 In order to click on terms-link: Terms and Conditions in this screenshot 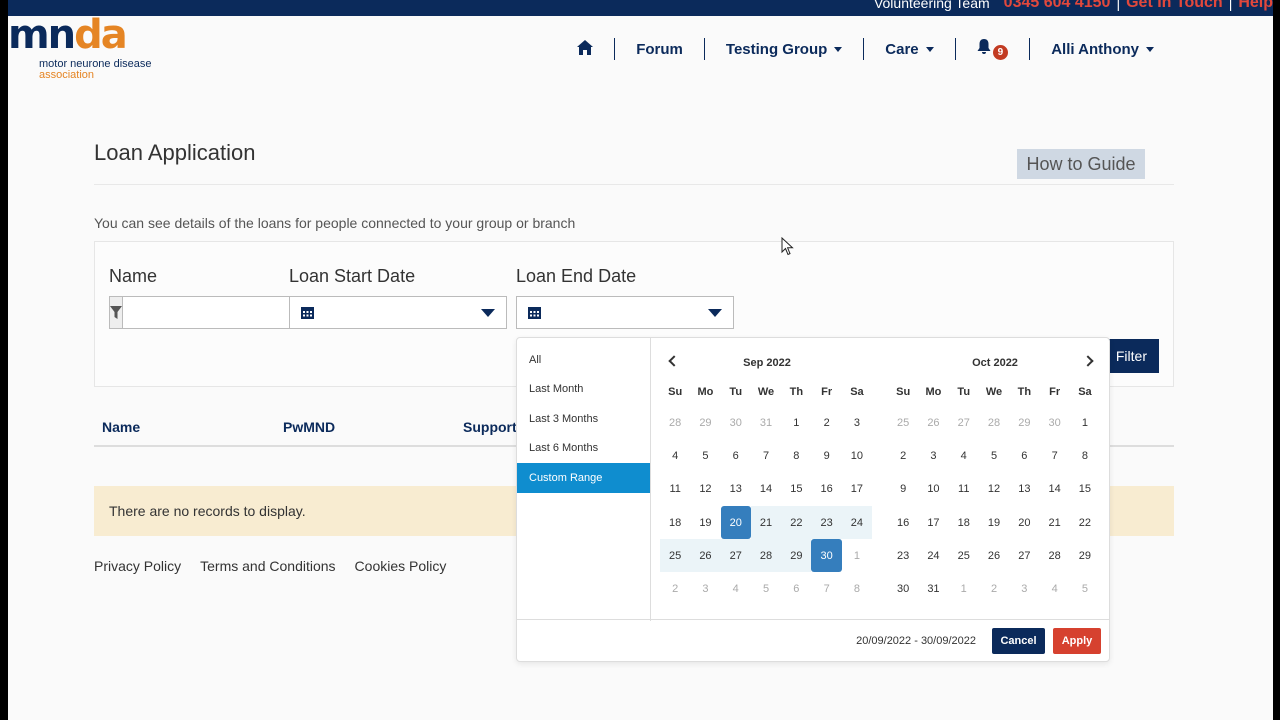, I will do `click(267, 566)`.